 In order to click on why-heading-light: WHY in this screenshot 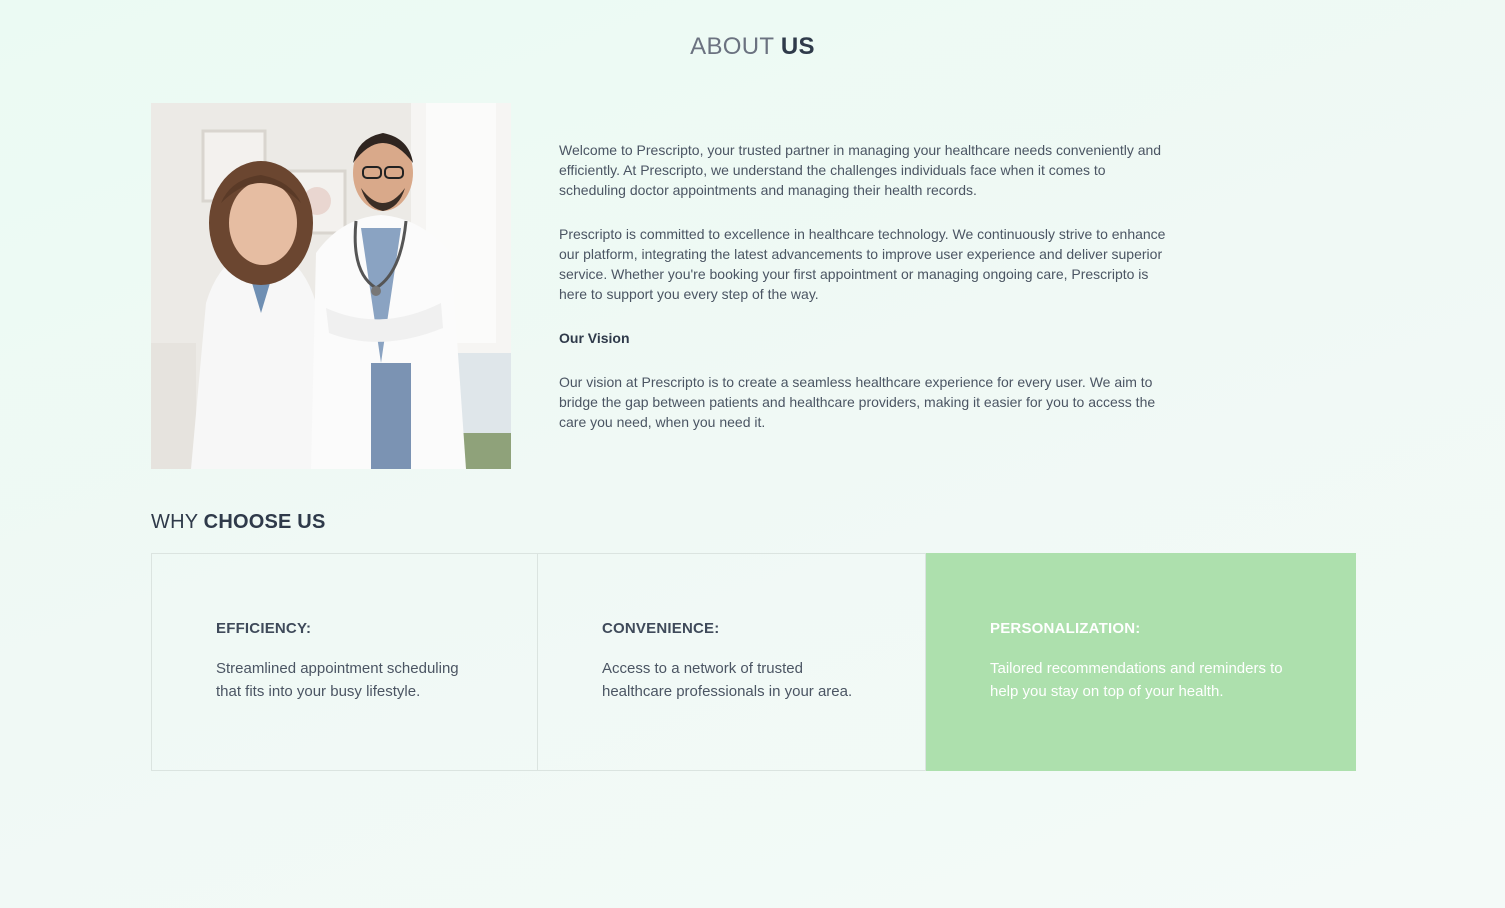, I will do `click(174, 522)`.